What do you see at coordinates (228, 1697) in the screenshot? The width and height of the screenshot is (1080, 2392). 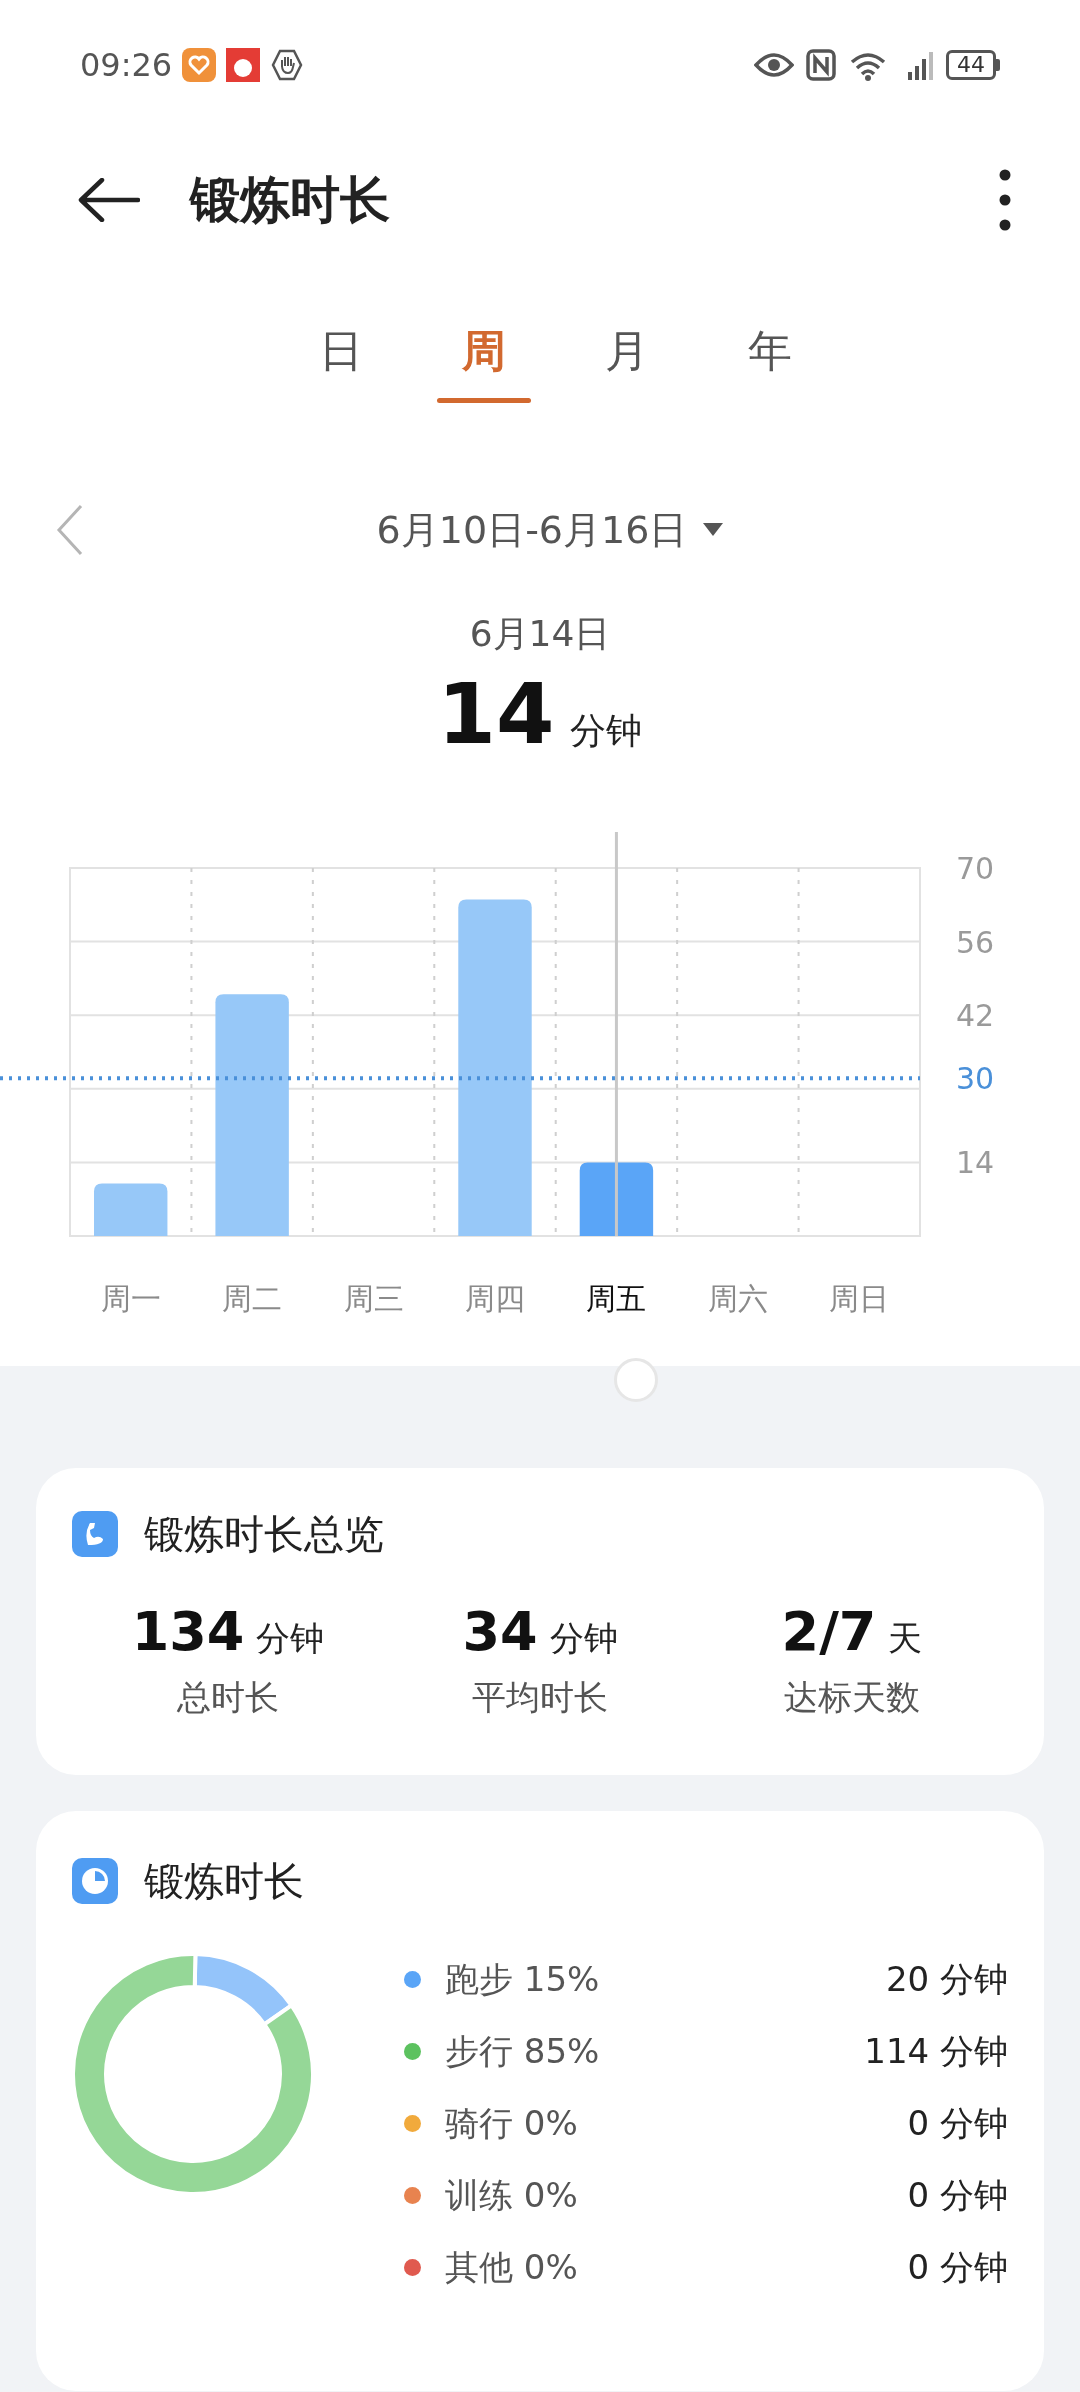 I see `stat-label: 总时长` at bounding box center [228, 1697].